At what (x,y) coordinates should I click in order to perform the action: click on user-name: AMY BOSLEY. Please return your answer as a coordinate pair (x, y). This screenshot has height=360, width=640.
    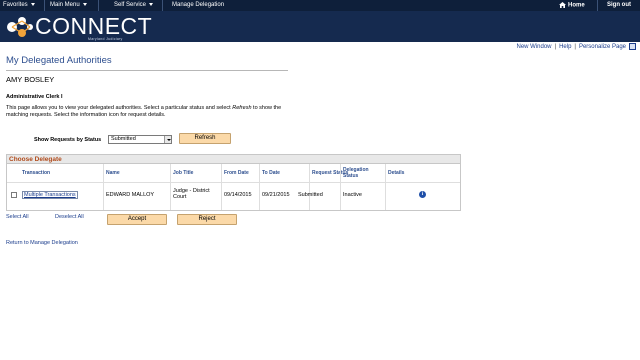
    Looking at the image, I should click on (30, 79).